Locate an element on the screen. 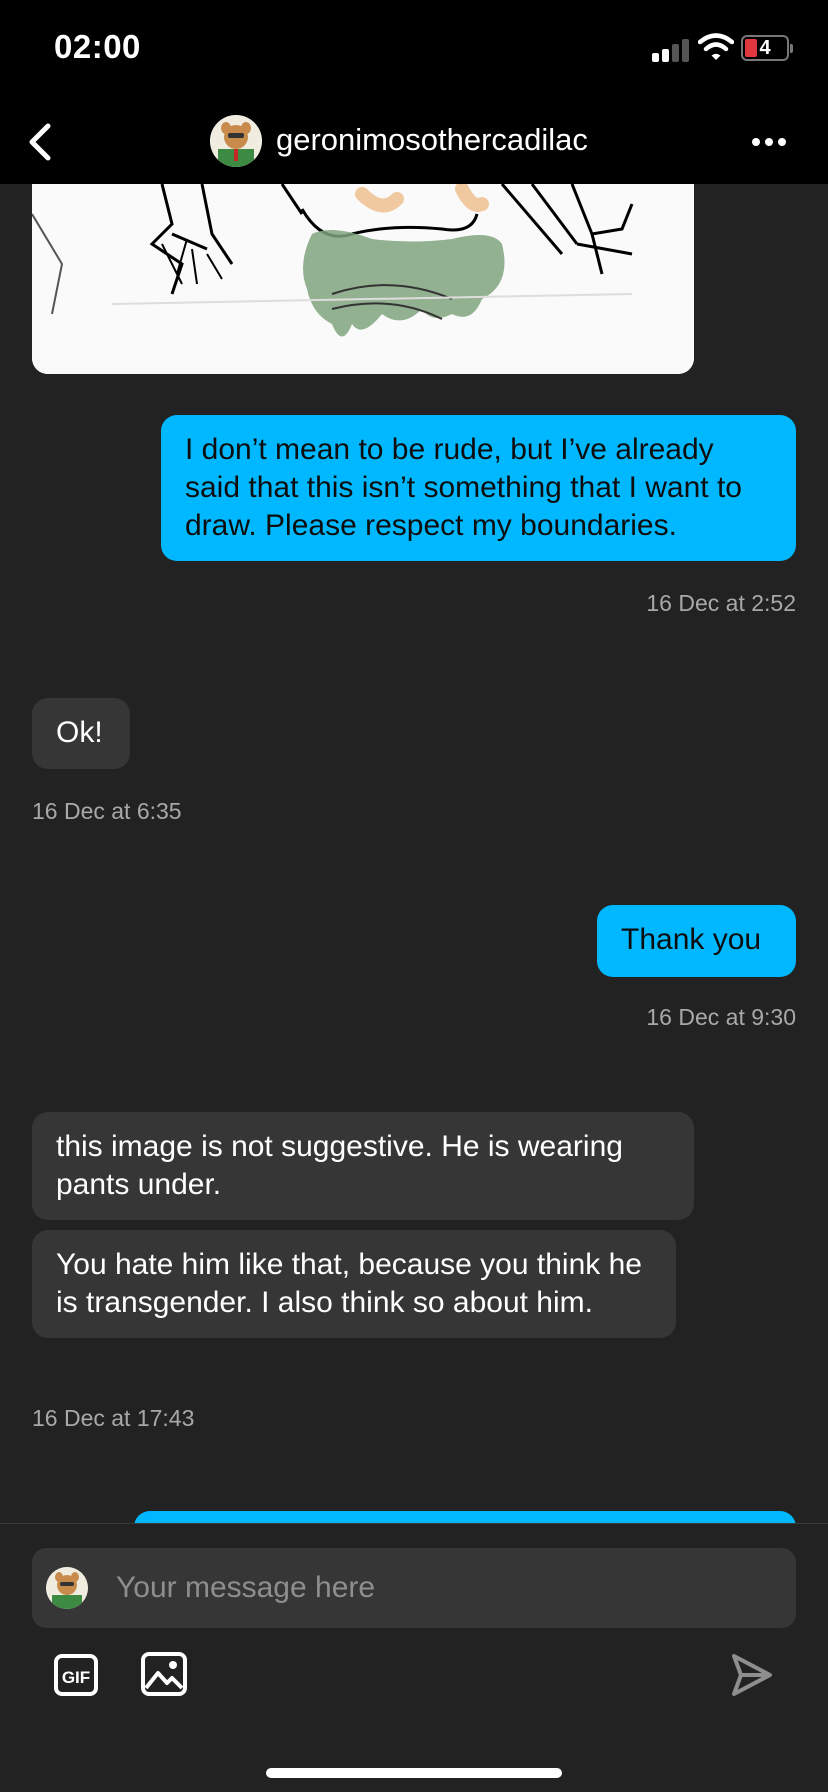 This screenshot has width=828, height=1792. home-indicator is located at coordinates (414, 1773).